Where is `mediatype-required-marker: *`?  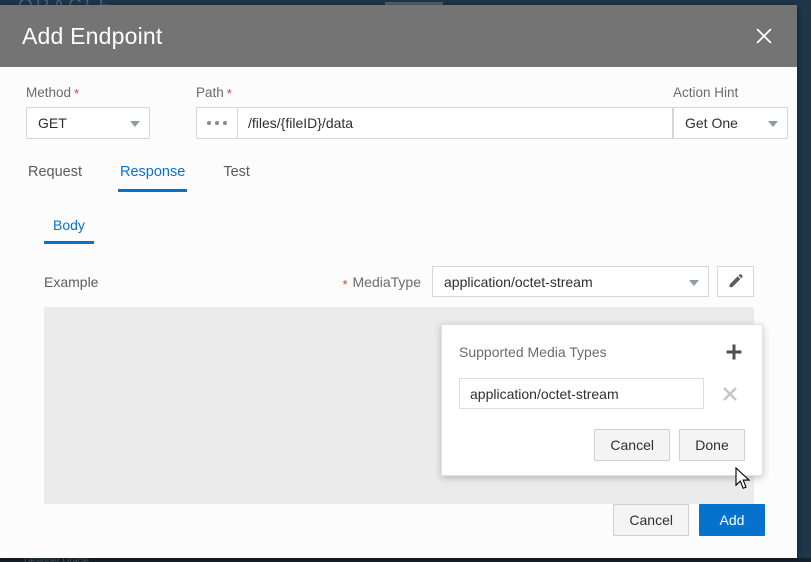 mediatype-required-marker: * is located at coordinates (345, 284).